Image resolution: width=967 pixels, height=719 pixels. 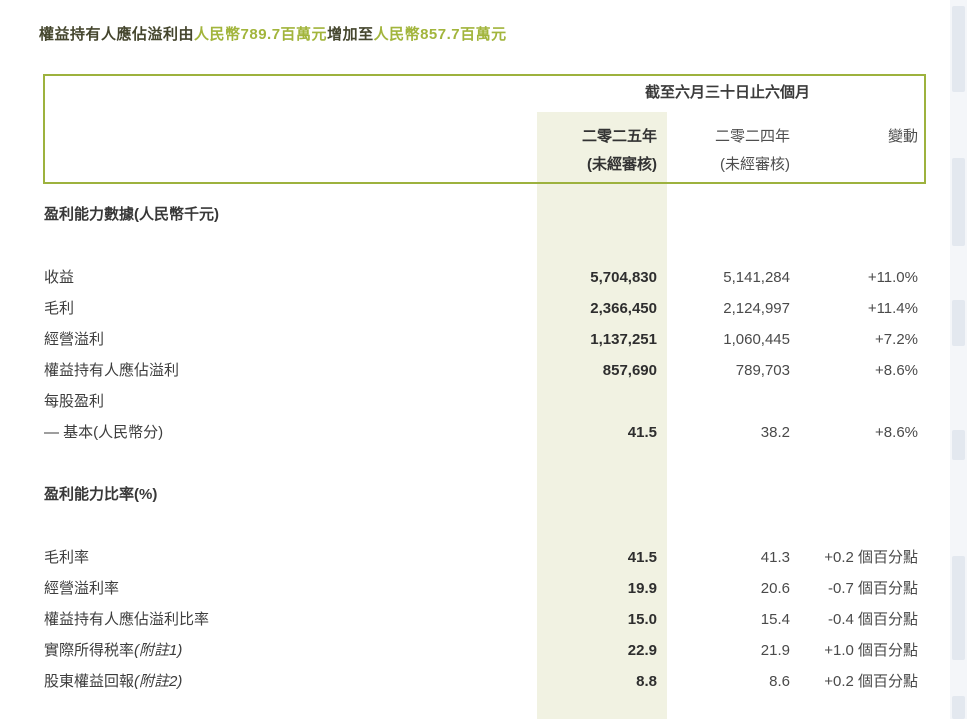 What do you see at coordinates (483, 371) in the screenshot?
I see `table-row: 權益持有人應佔溢利 857,690 789,703 +8.6%` at bounding box center [483, 371].